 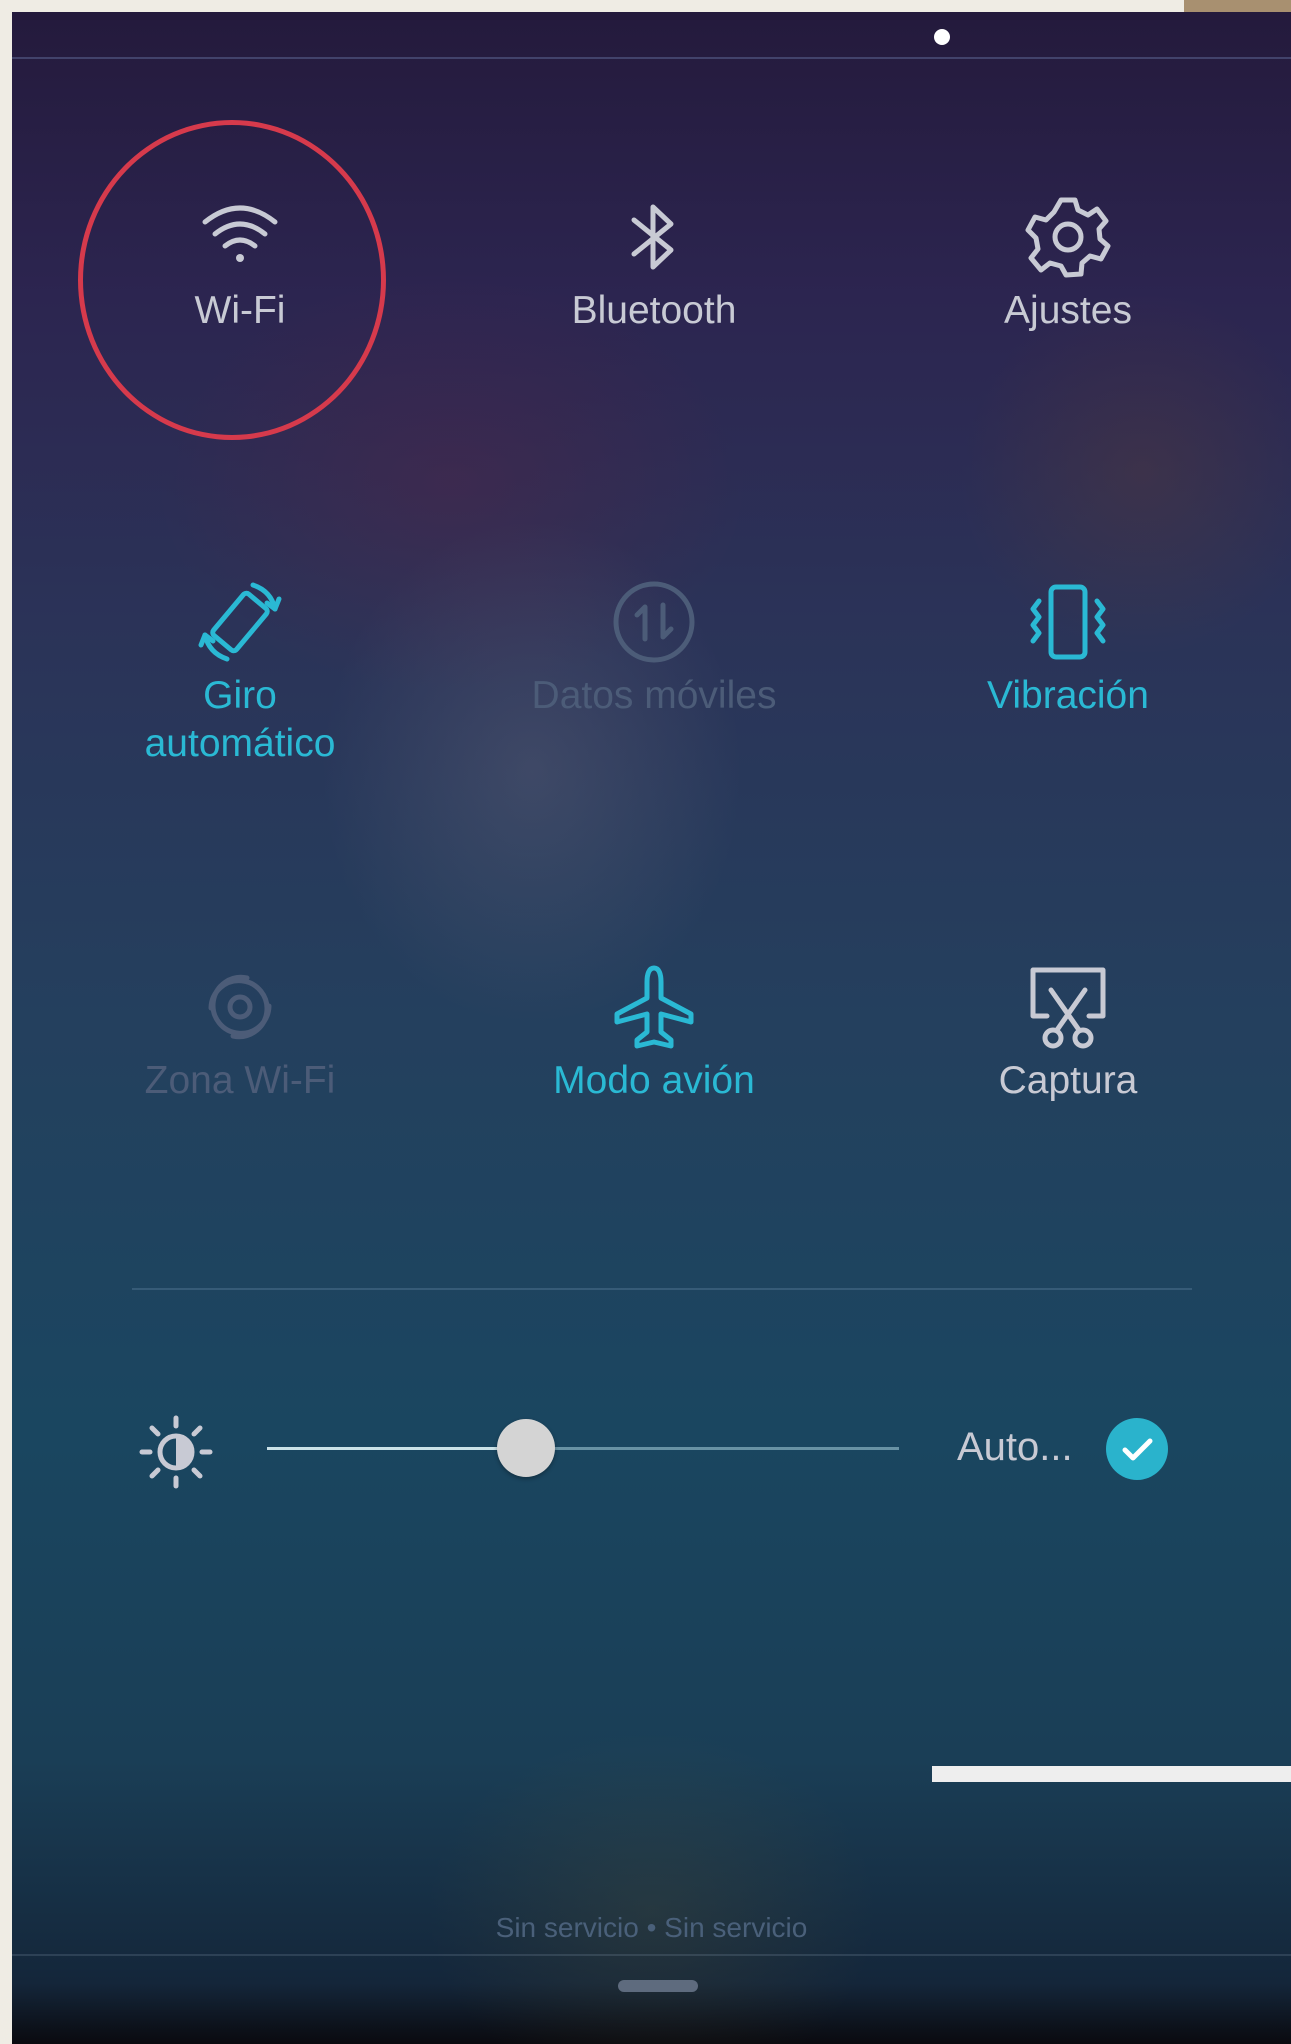 I want to click on tile-label: Captura, so click(x=1068, y=1080).